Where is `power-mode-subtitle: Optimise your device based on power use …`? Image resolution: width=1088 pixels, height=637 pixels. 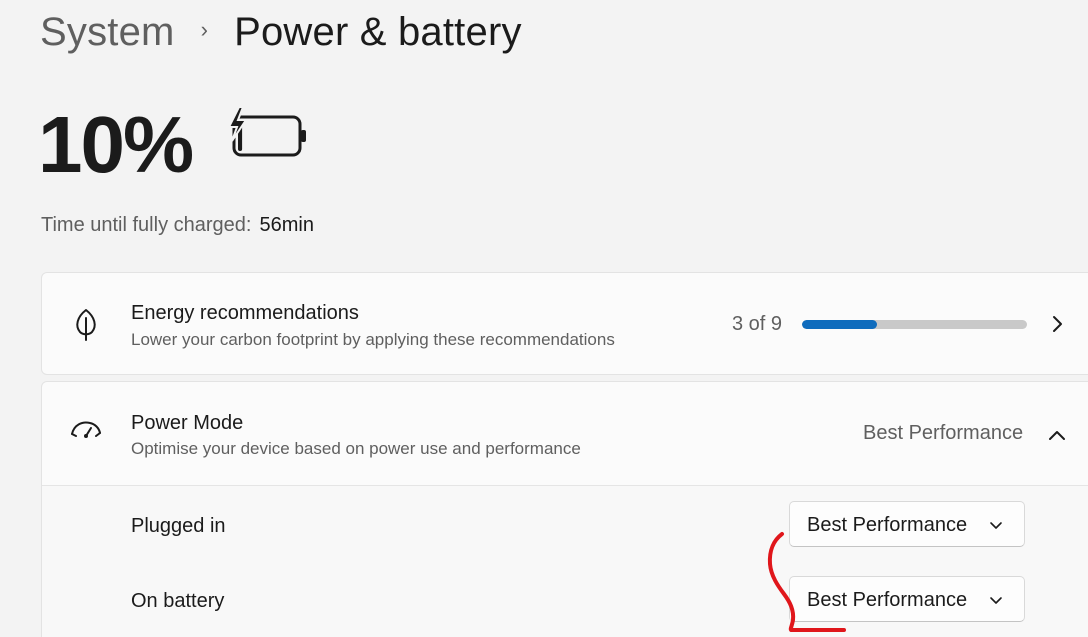
power-mode-subtitle: Optimise your device based on power use … is located at coordinates (356, 448).